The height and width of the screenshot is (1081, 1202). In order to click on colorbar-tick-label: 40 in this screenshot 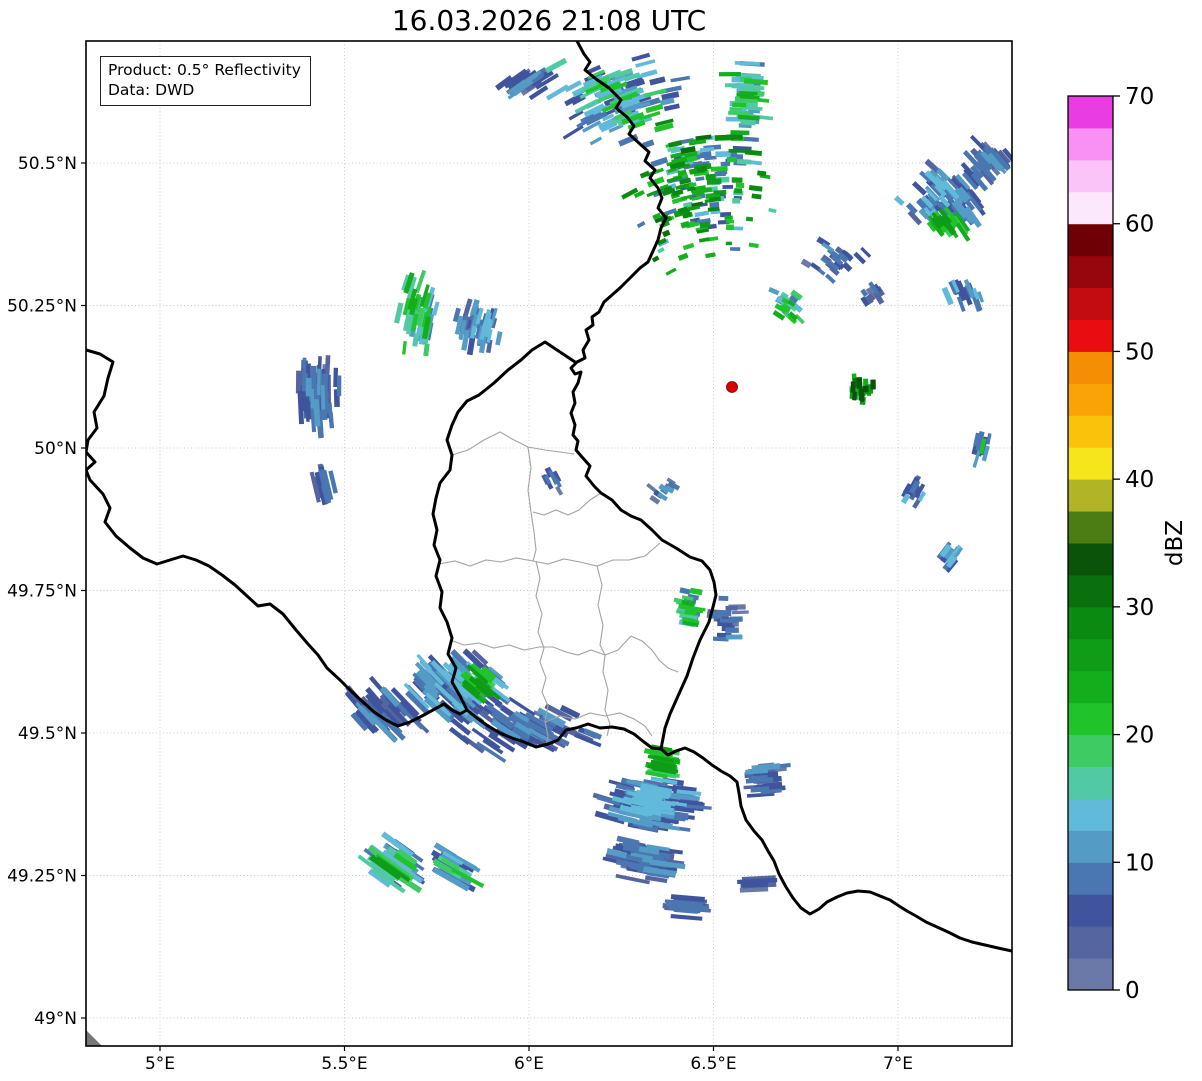, I will do `click(1139, 480)`.